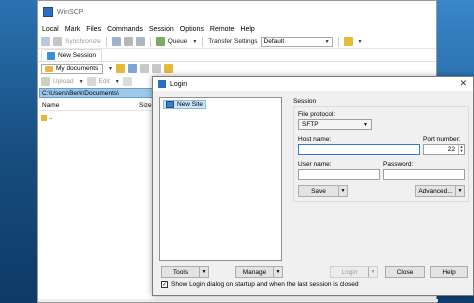 The image size is (474, 303). What do you see at coordinates (238, 300) in the screenshot?
I see `status-bar` at bounding box center [238, 300].